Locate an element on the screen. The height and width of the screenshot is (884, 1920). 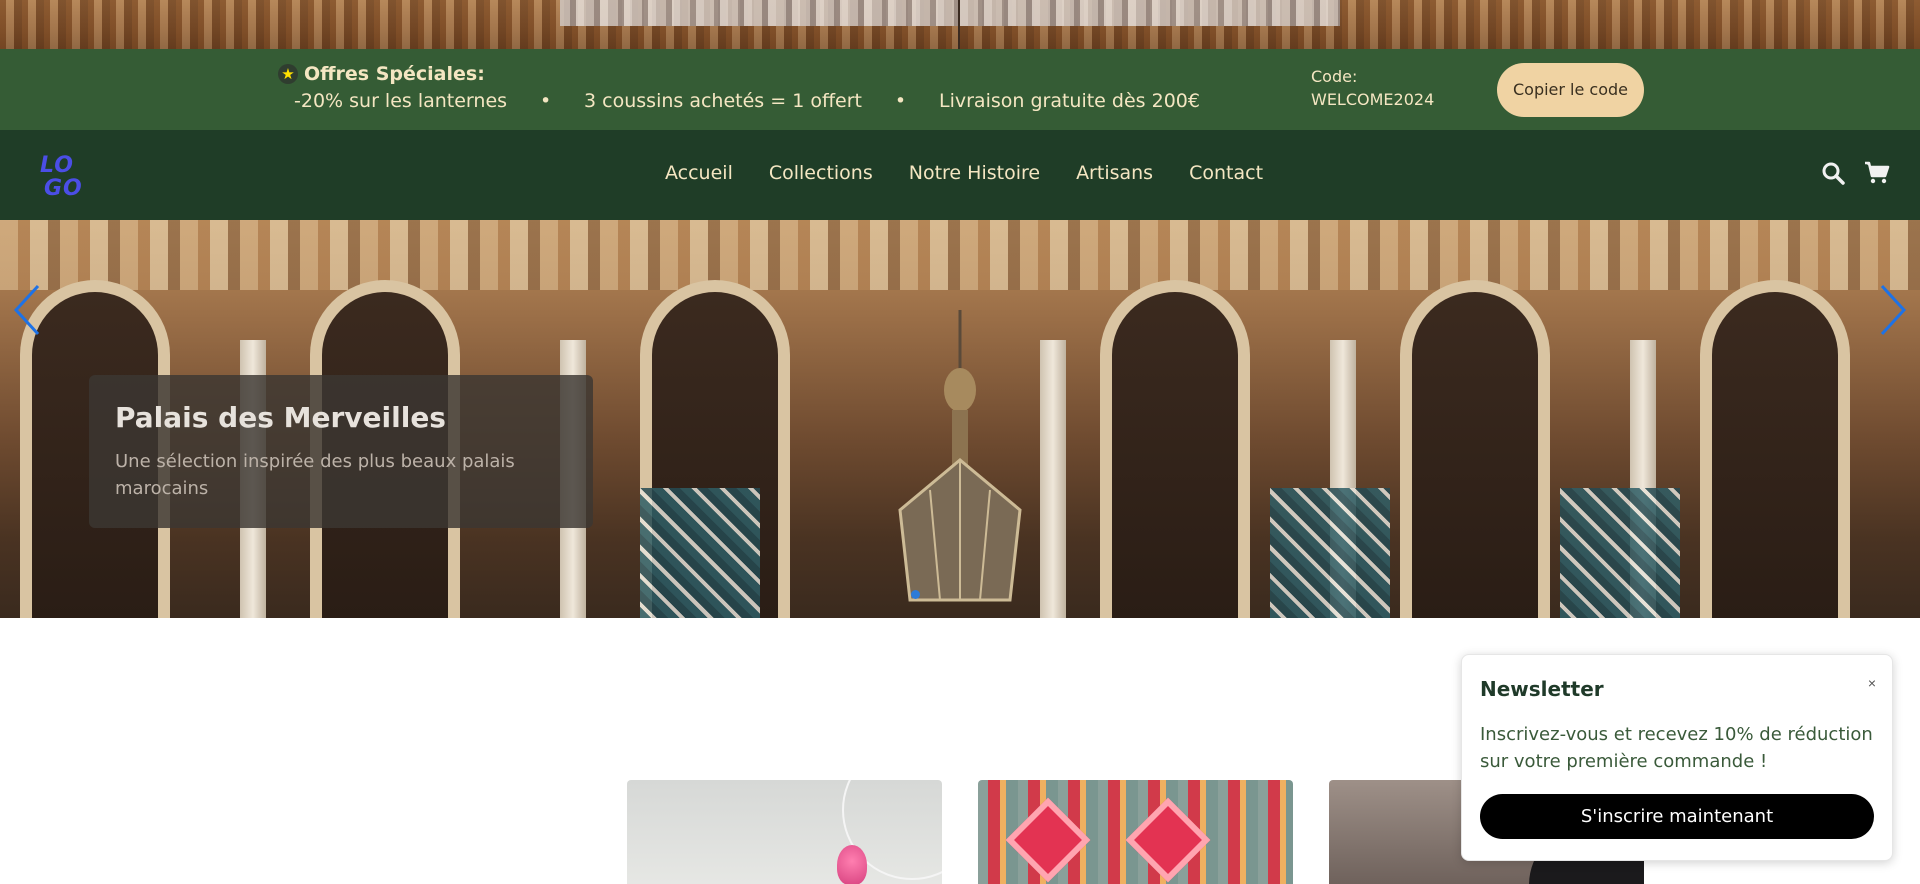
slider-dot-active is located at coordinates (915, 594).